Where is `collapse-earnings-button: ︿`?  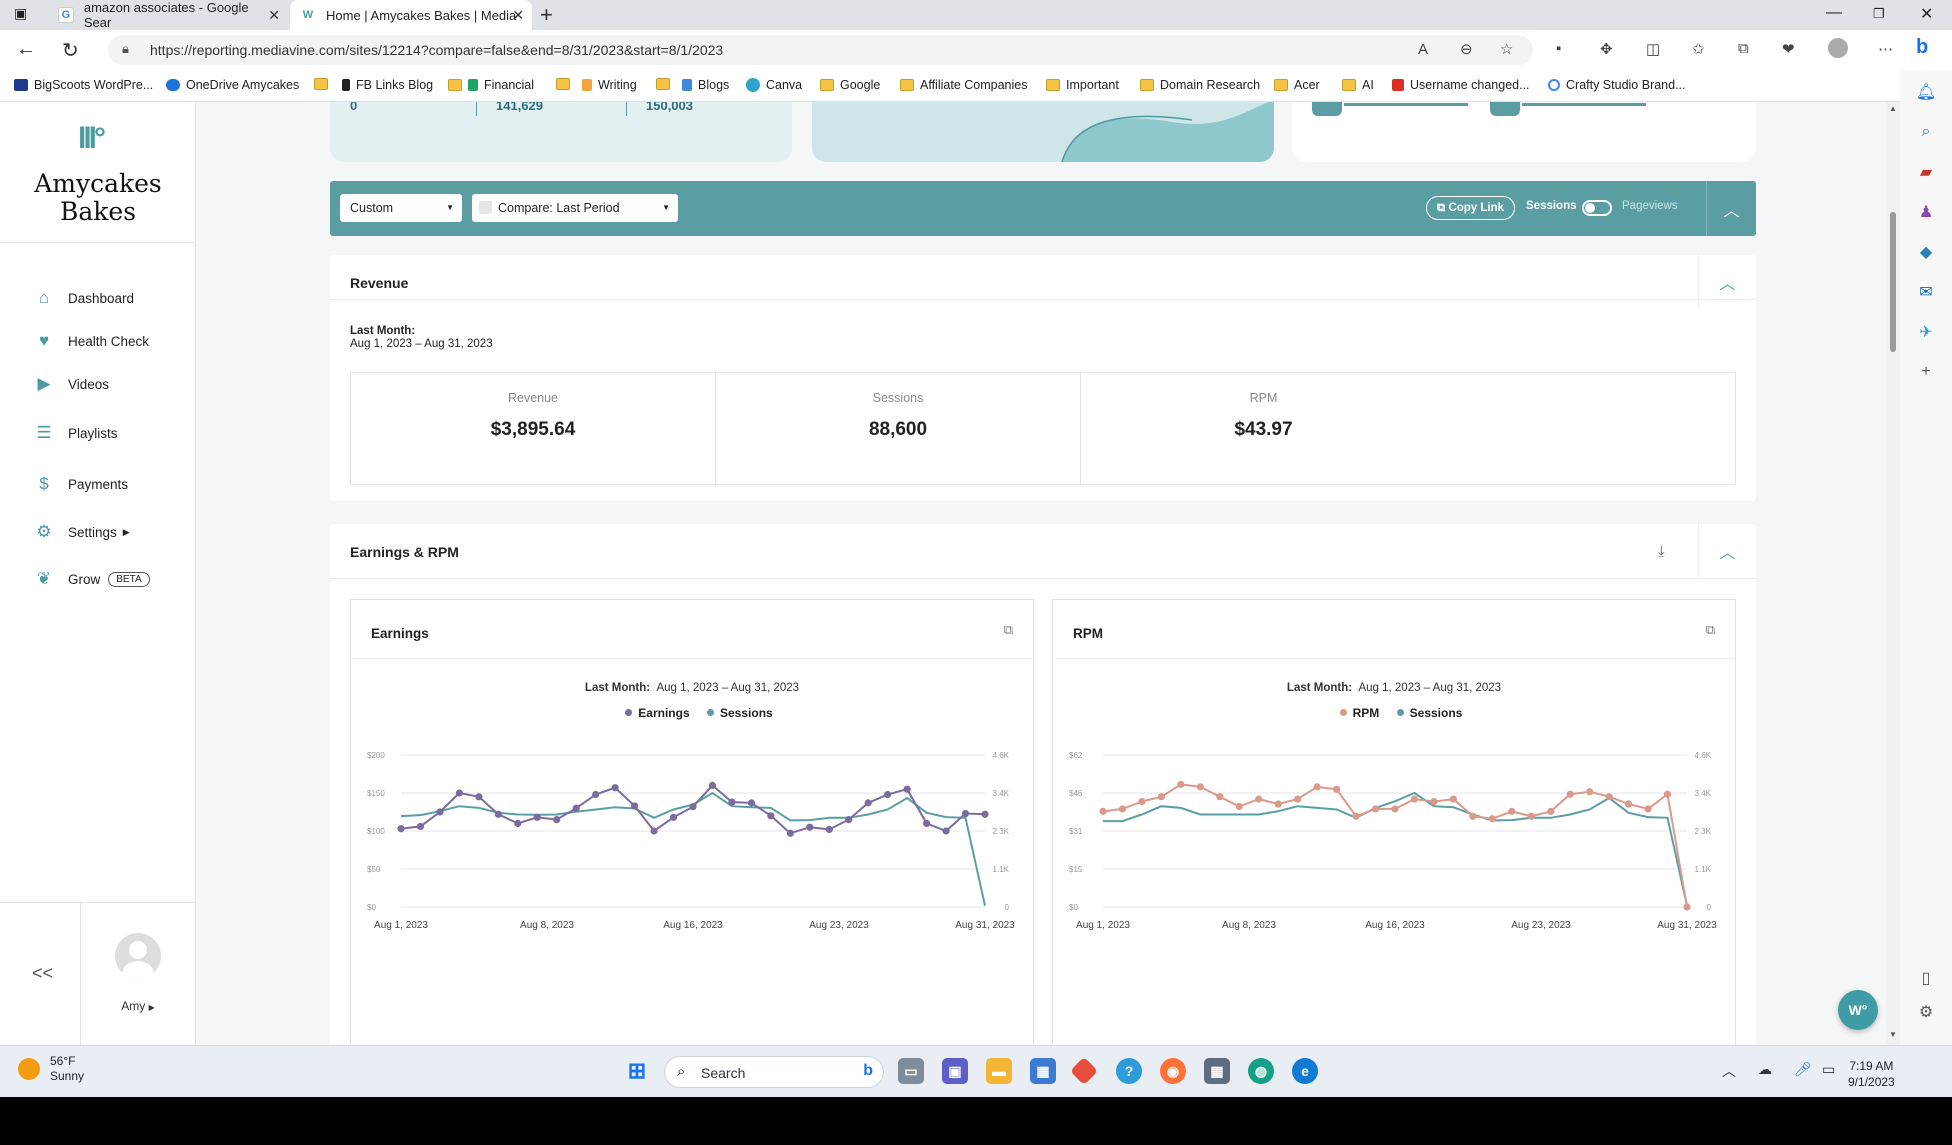 collapse-earnings-button: ︿ is located at coordinates (1727, 551).